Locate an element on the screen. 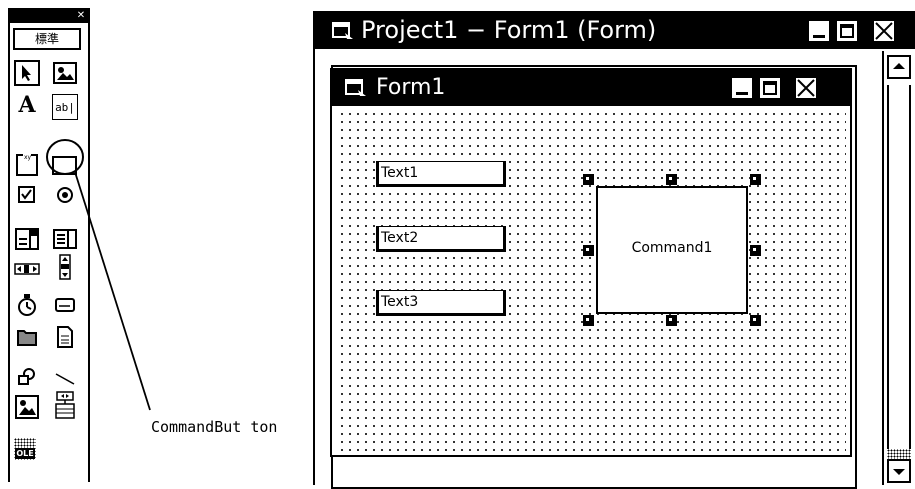 The width and height of the screenshot is (915, 489). maximize-button is located at coordinates (847, 31).